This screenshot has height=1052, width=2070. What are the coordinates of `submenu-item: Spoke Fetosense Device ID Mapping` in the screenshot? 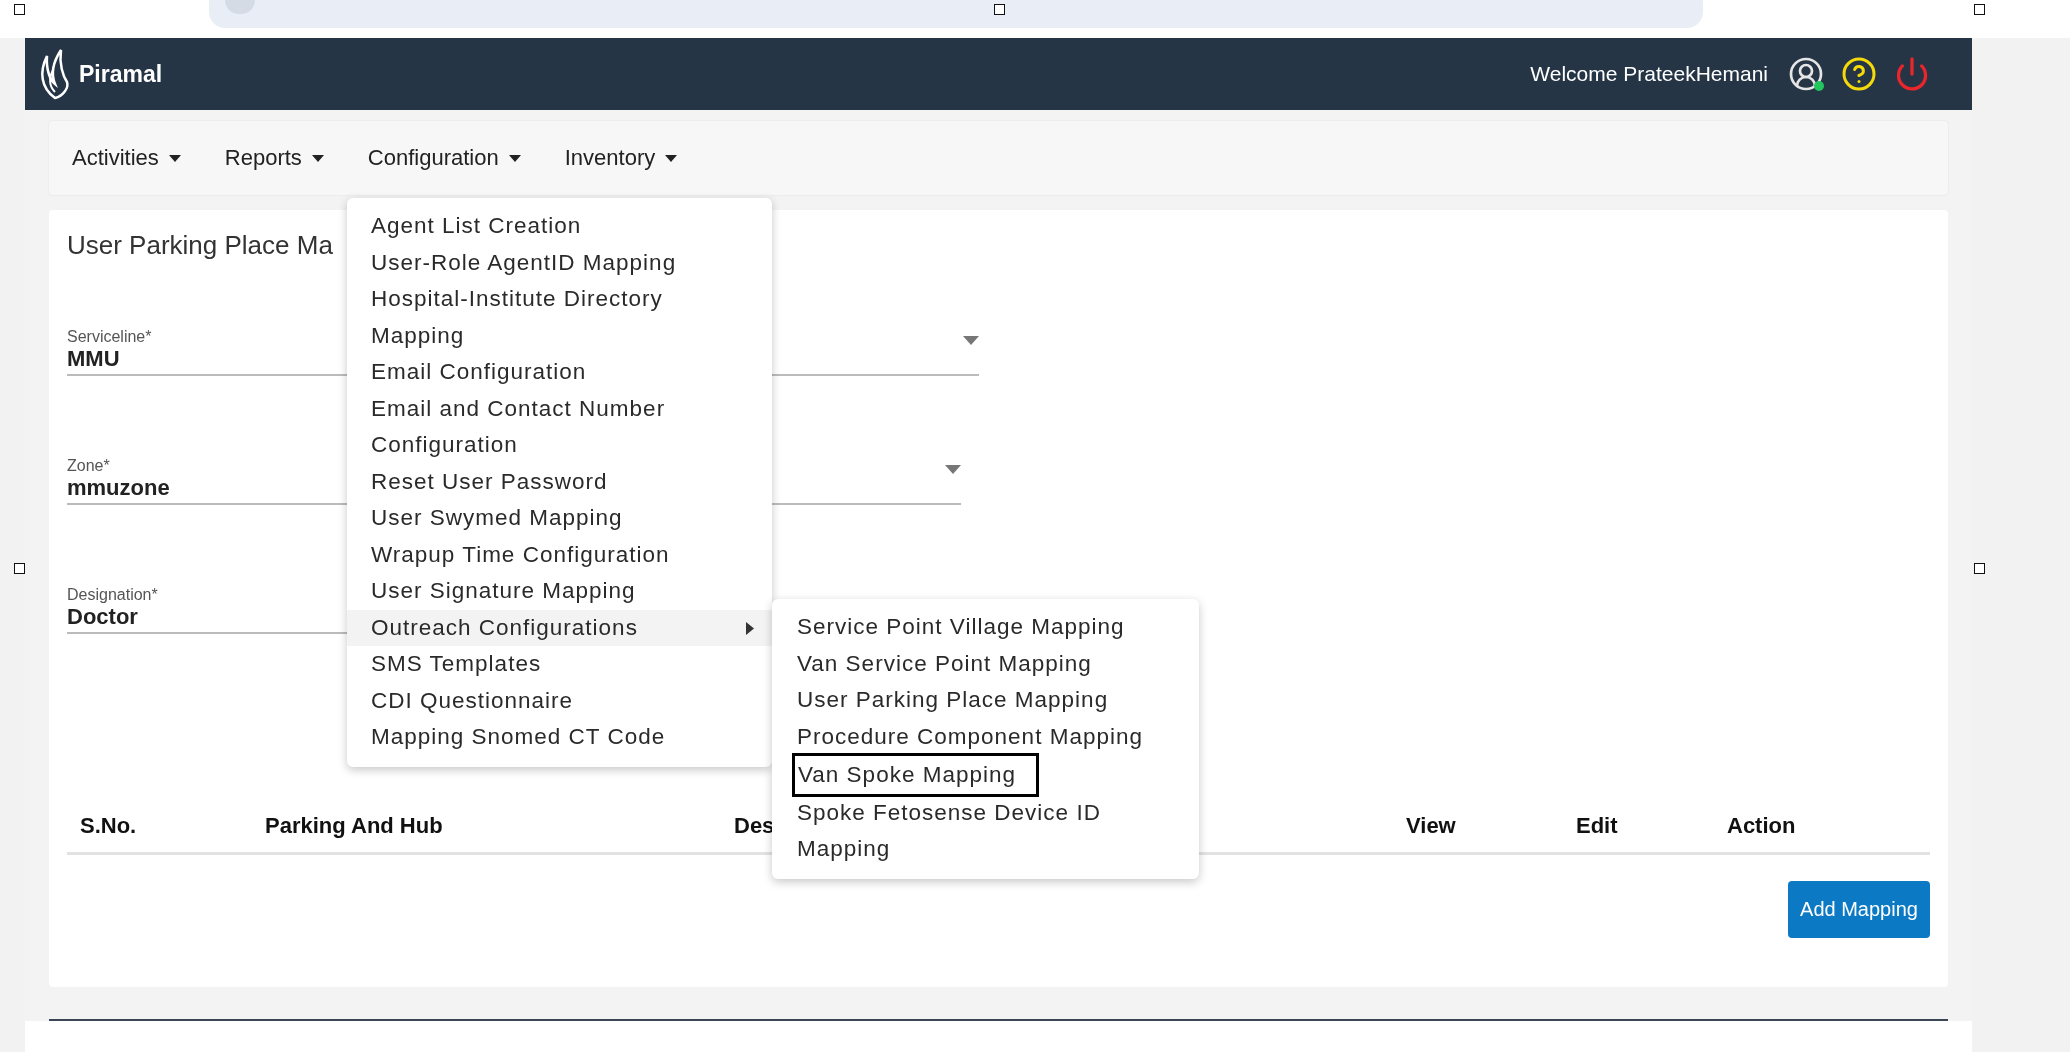 It's located at (984, 831).